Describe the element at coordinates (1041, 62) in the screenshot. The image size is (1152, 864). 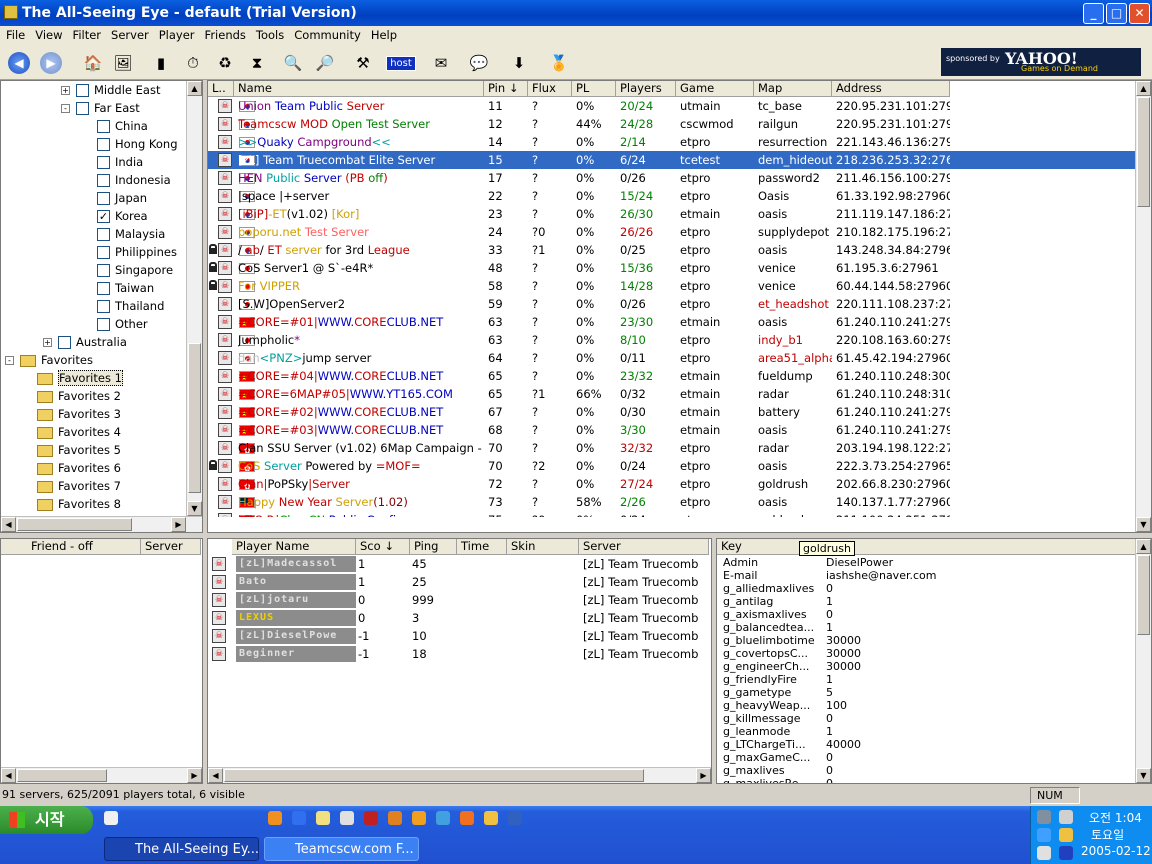
I see `yahoo-sponsor-banner: sponsored by YAHOO! Games on Demand` at that location.